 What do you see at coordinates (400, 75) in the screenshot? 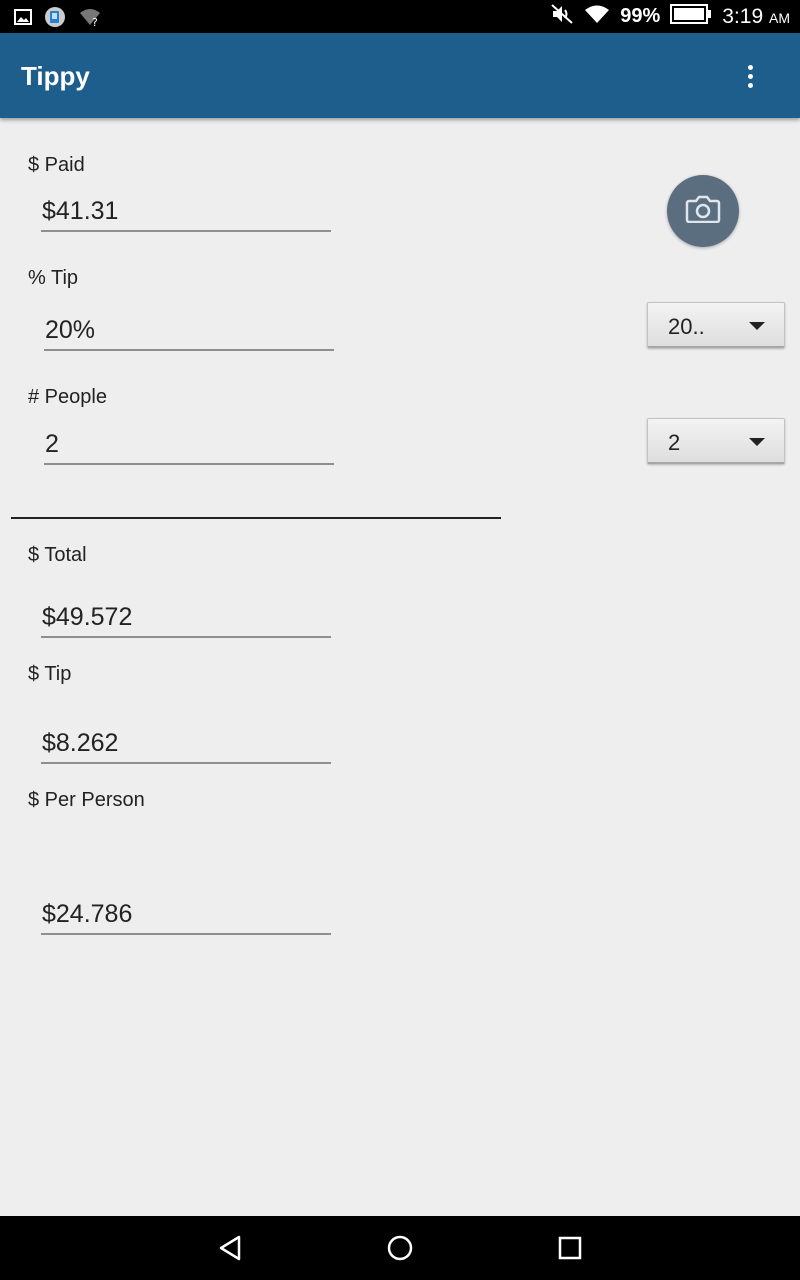
I see `app-bar: Tippy` at bounding box center [400, 75].